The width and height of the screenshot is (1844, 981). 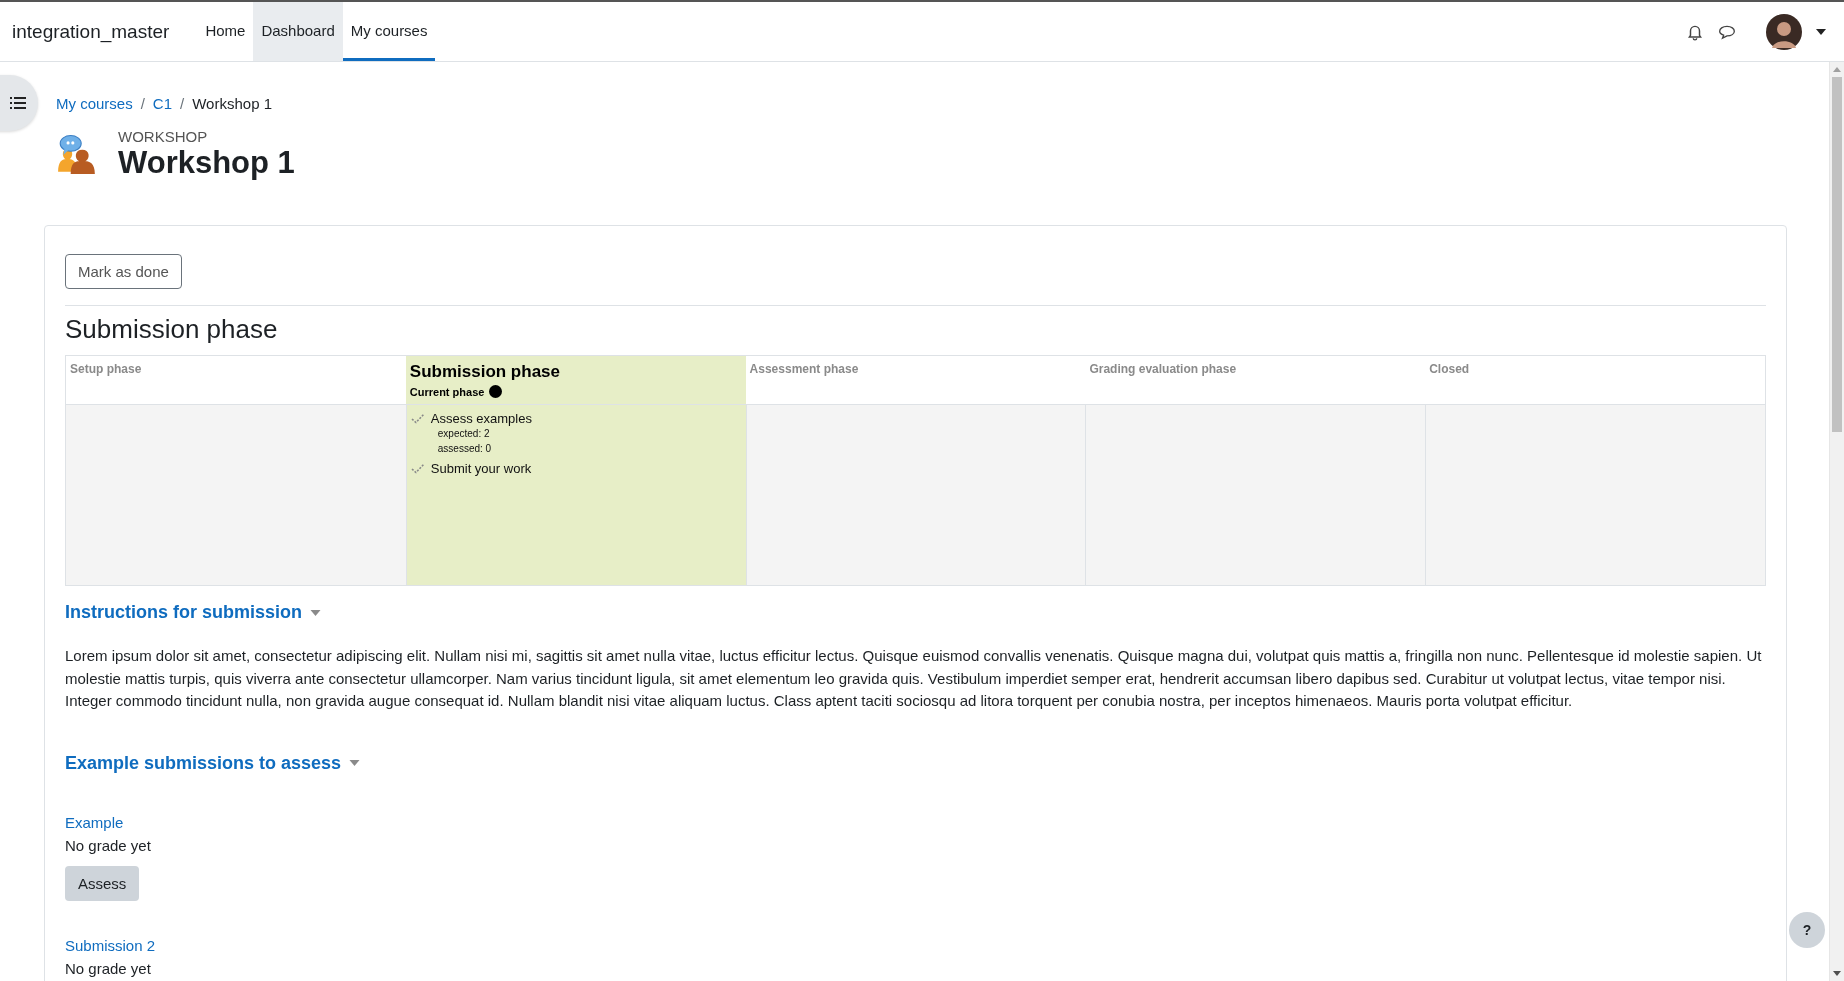 What do you see at coordinates (1784, 31) in the screenshot?
I see `avatar` at bounding box center [1784, 31].